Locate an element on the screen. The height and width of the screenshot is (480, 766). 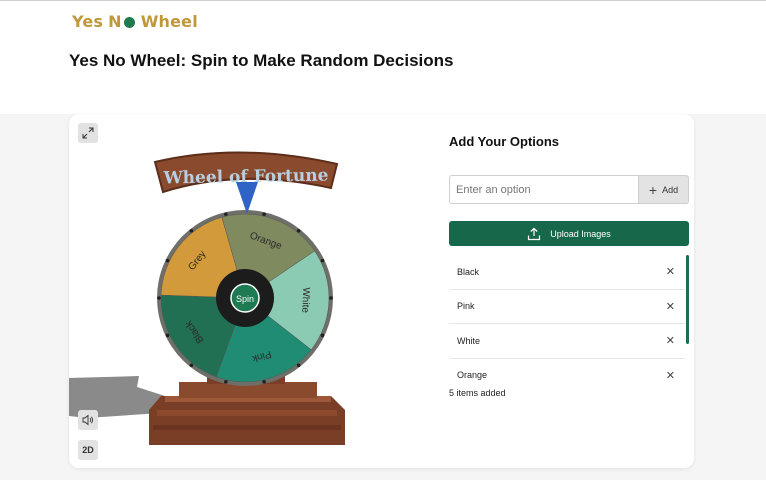
logo-yes: Yes is located at coordinates (88, 21).